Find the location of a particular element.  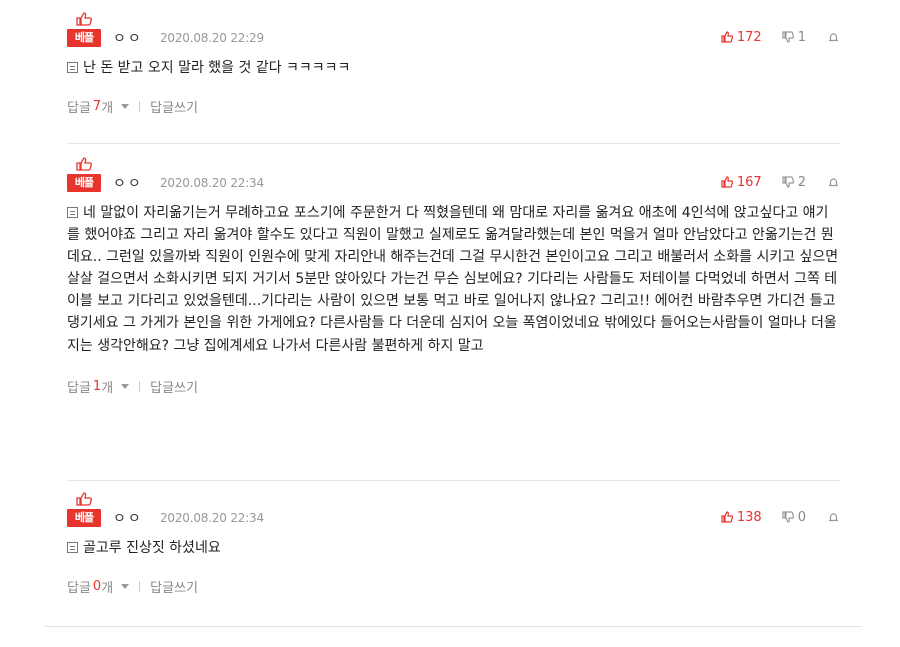

downvote-count: 2 is located at coordinates (801, 182).